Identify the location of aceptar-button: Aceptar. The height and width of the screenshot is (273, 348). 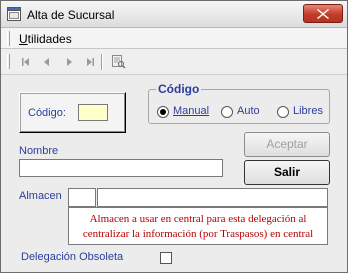
(287, 144).